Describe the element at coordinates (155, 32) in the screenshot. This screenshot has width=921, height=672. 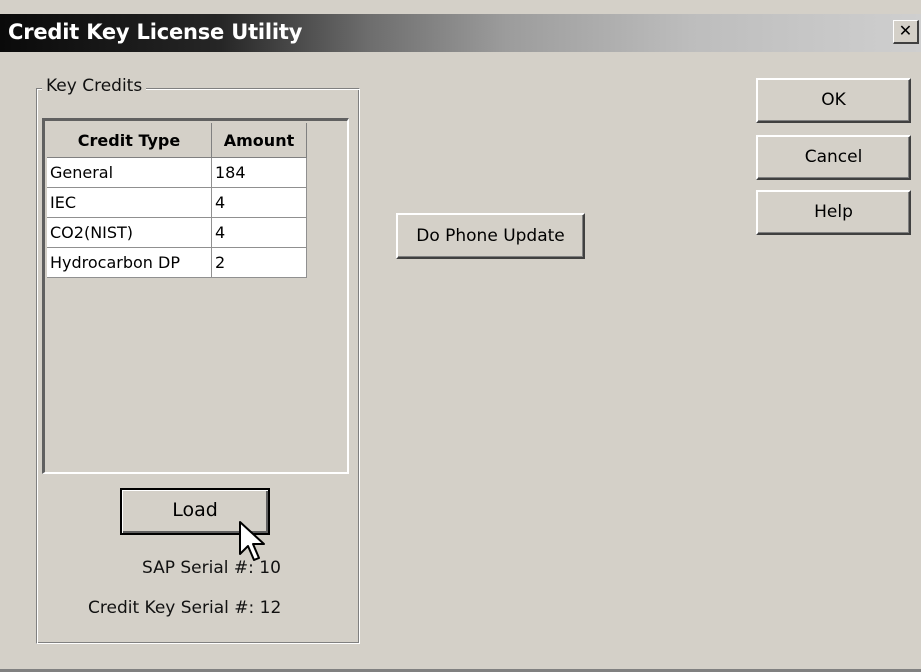
I see `window-title: Credit Key License Utility` at that location.